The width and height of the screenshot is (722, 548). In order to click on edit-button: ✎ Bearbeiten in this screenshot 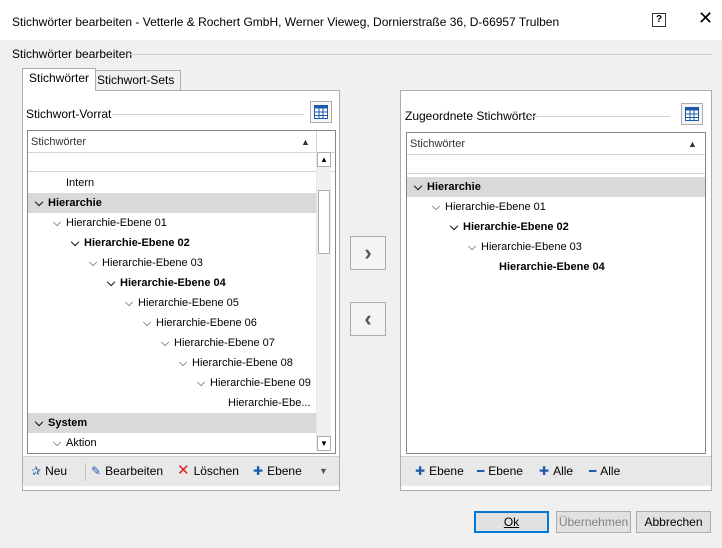, I will do `click(127, 471)`.